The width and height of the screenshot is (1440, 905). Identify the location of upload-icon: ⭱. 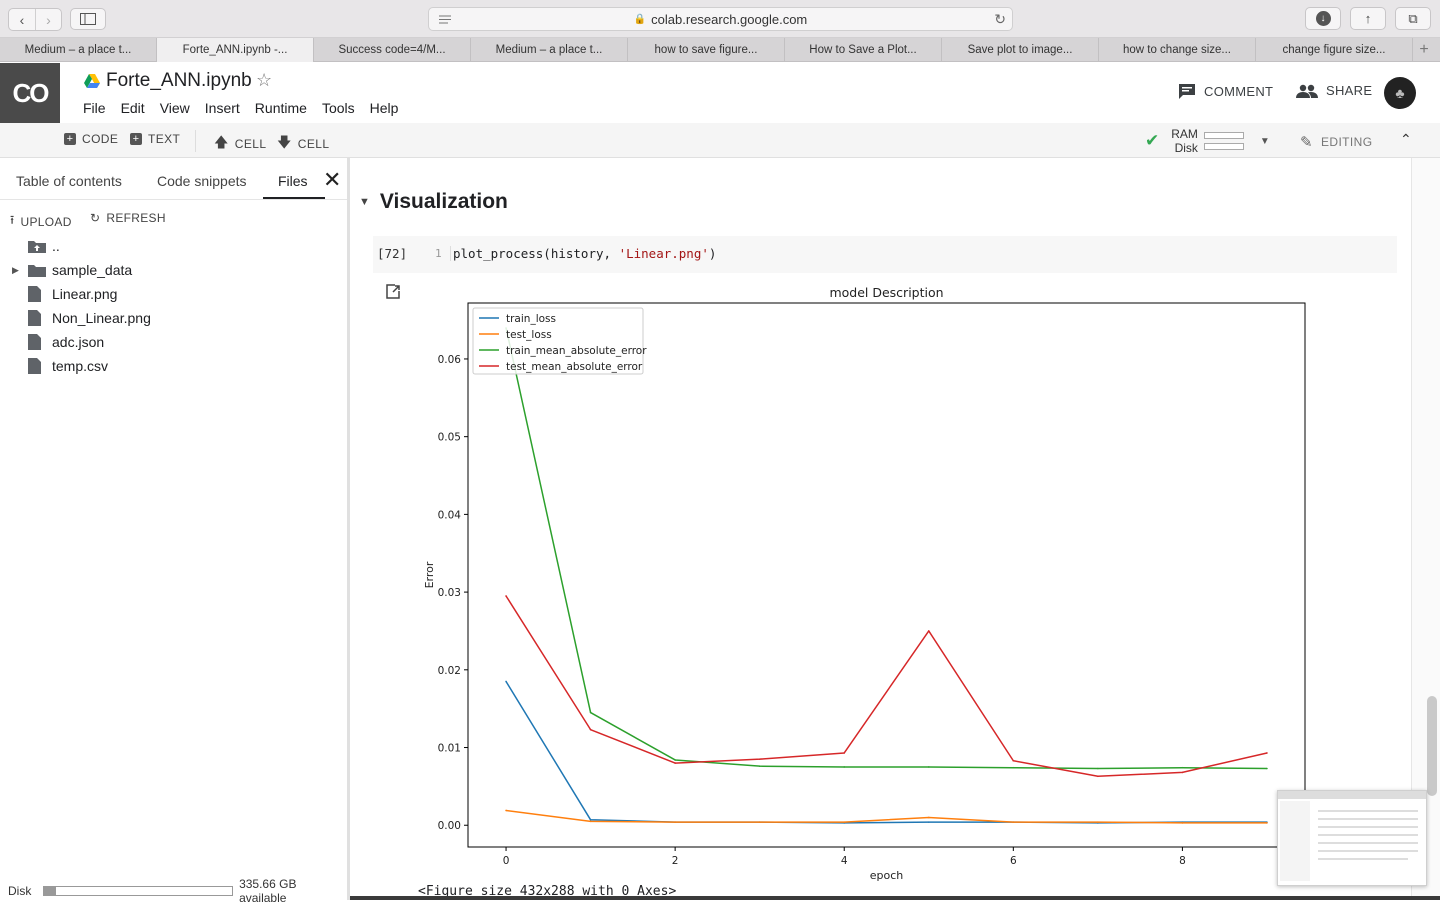
(12, 220).